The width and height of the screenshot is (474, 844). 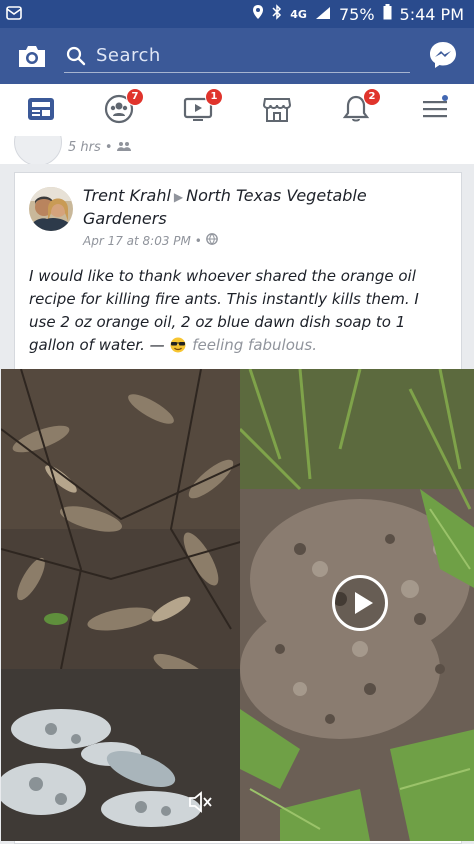 What do you see at coordinates (200, 802) in the screenshot?
I see `mute-icon` at bounding box center [200, 802].